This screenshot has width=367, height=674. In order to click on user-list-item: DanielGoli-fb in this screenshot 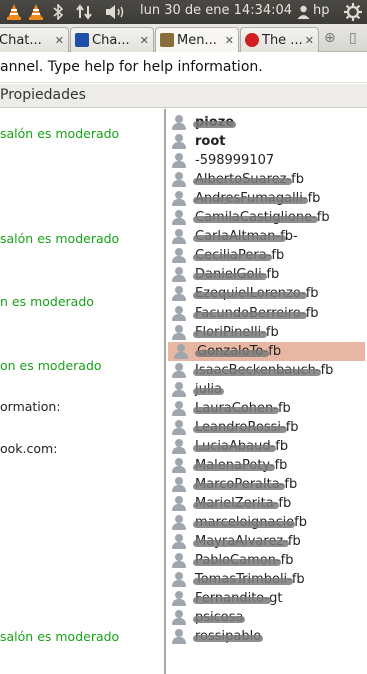, I will do `click(266, 274)`.